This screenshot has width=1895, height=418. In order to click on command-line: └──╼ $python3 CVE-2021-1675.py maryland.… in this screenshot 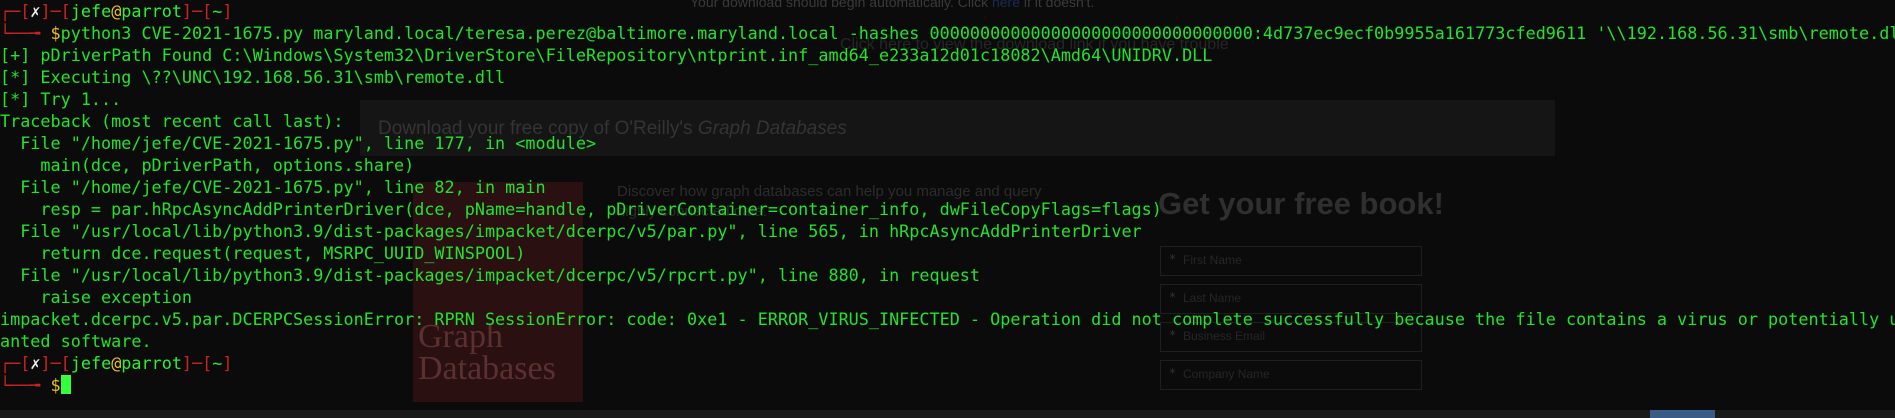, I will do `click(947, 33)`.